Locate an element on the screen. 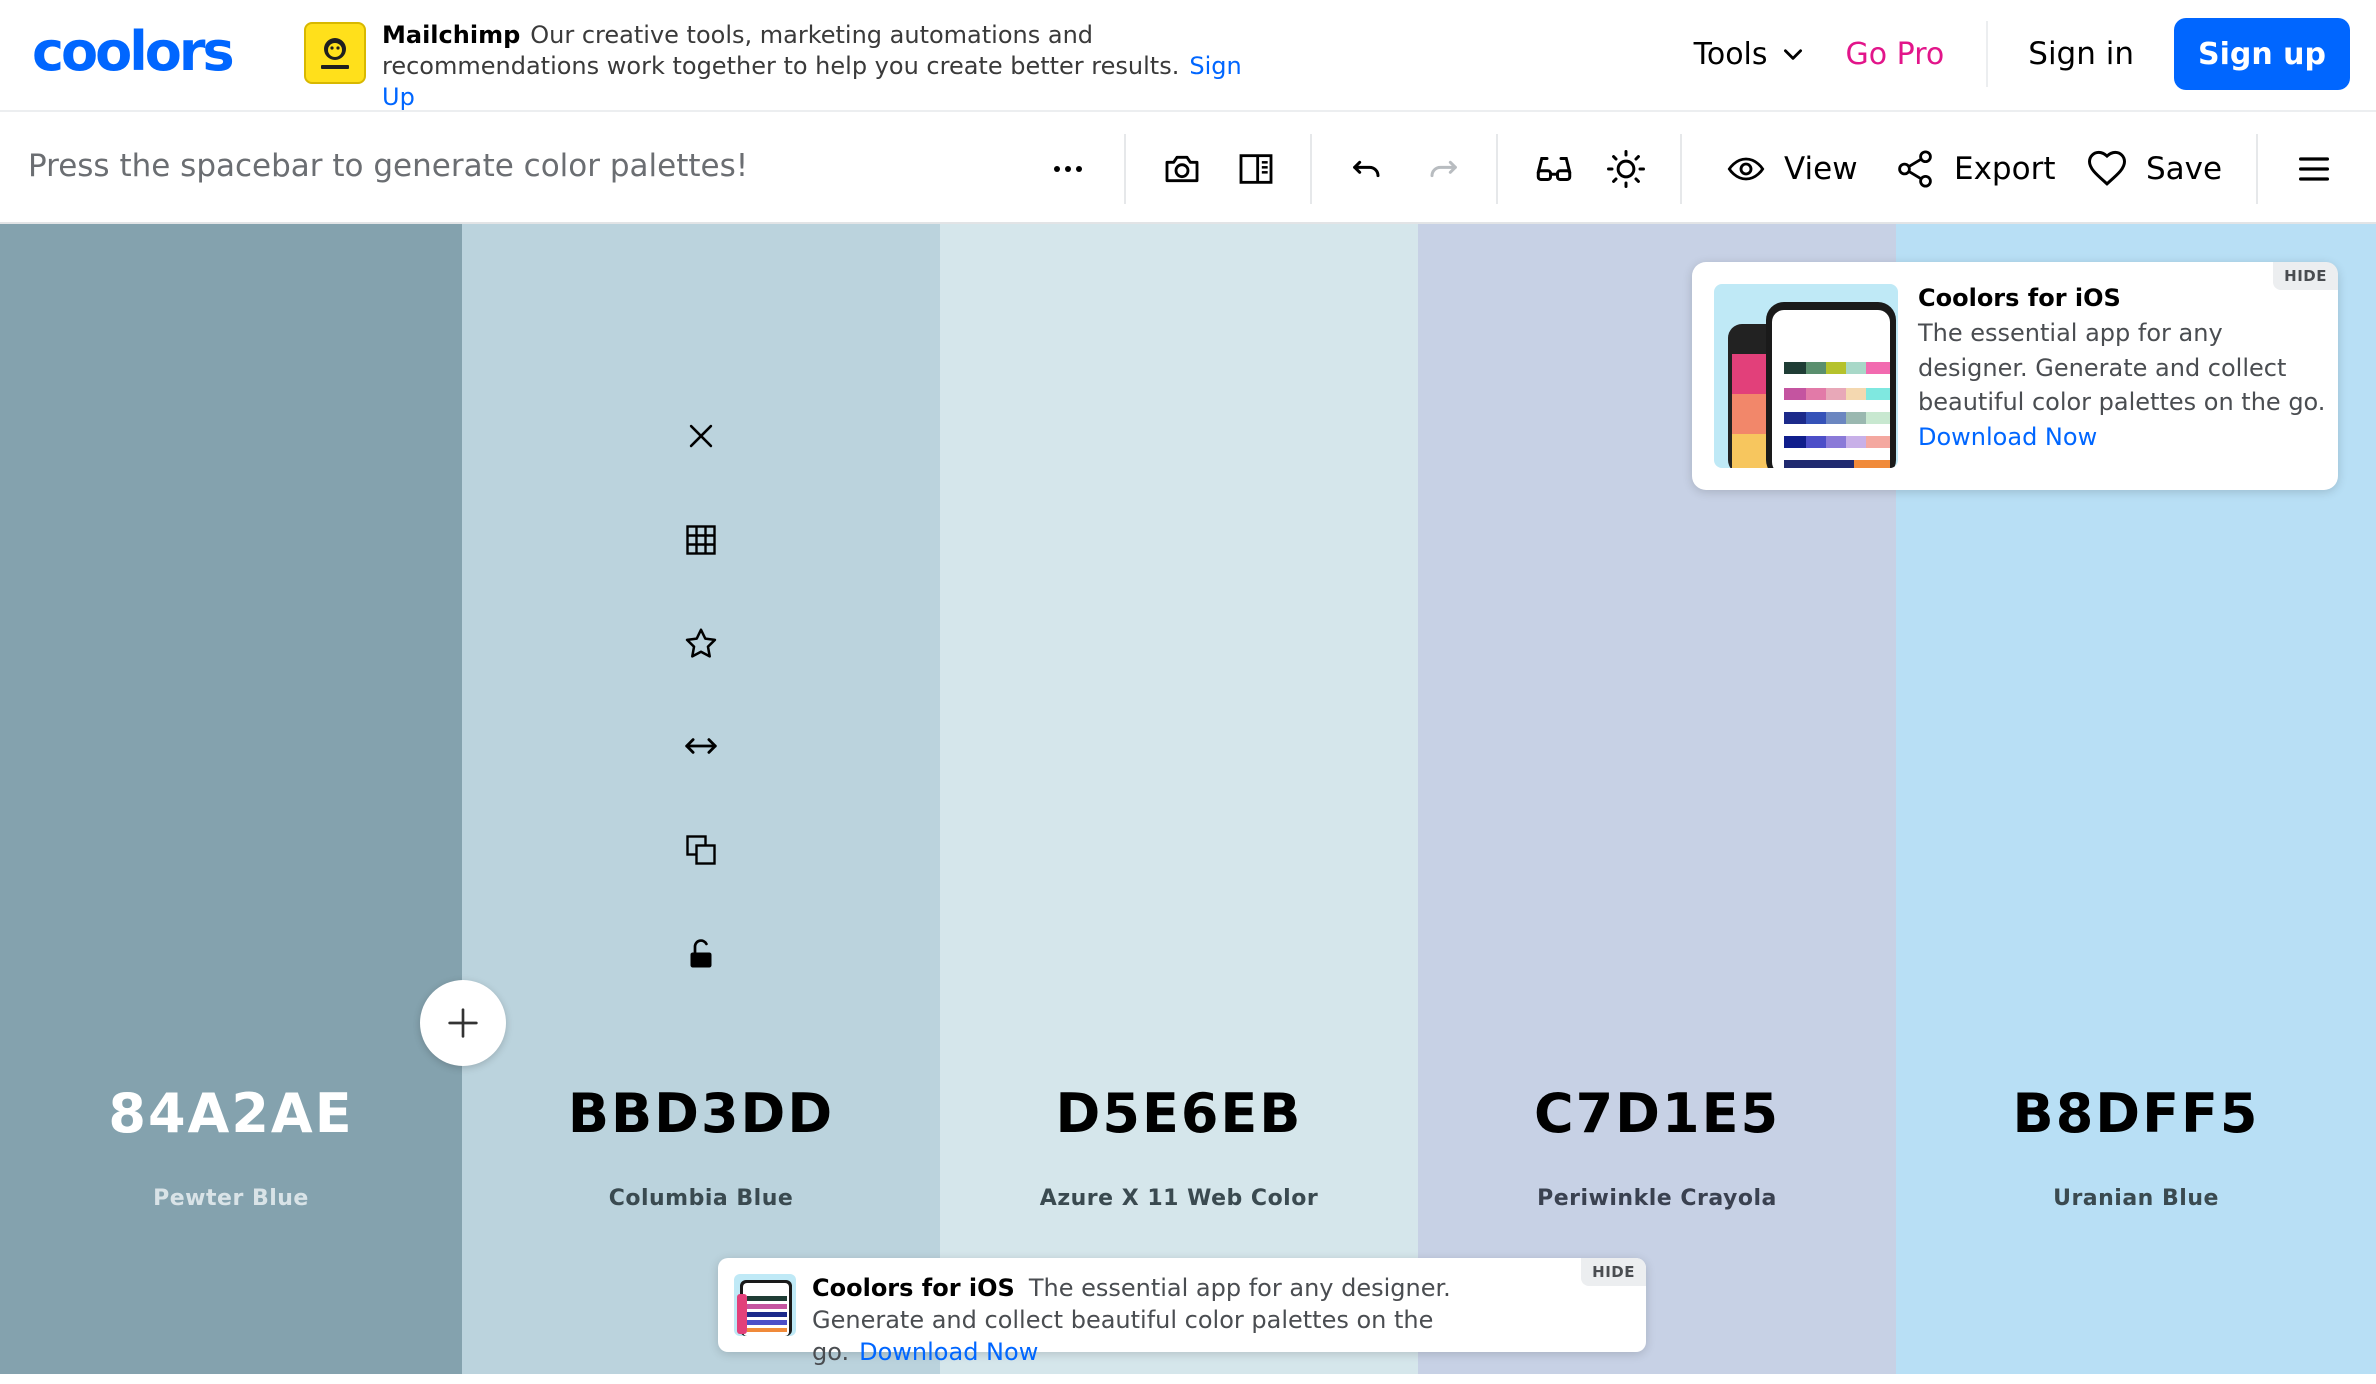 This screenshot has height=1384, width=2376. heart-icon is located at coordinates (2107, 168).